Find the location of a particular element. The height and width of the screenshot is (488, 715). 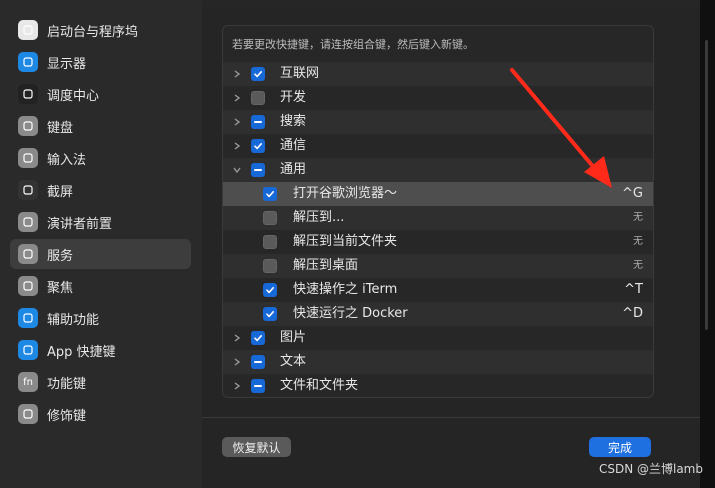

watermark: CSDN @兰博lamb is located at coordinates (650, 469).